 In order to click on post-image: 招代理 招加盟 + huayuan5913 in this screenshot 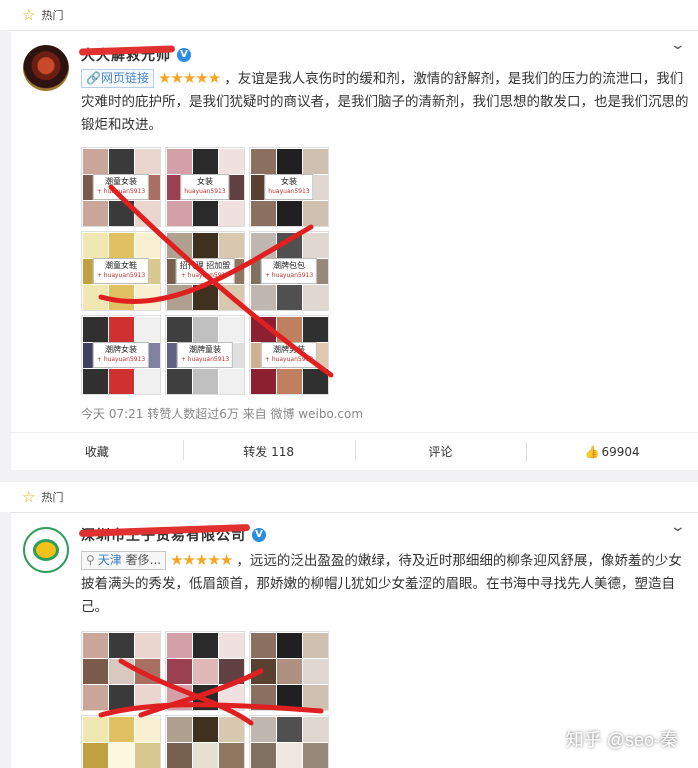, I will do `click(205, 271)`.